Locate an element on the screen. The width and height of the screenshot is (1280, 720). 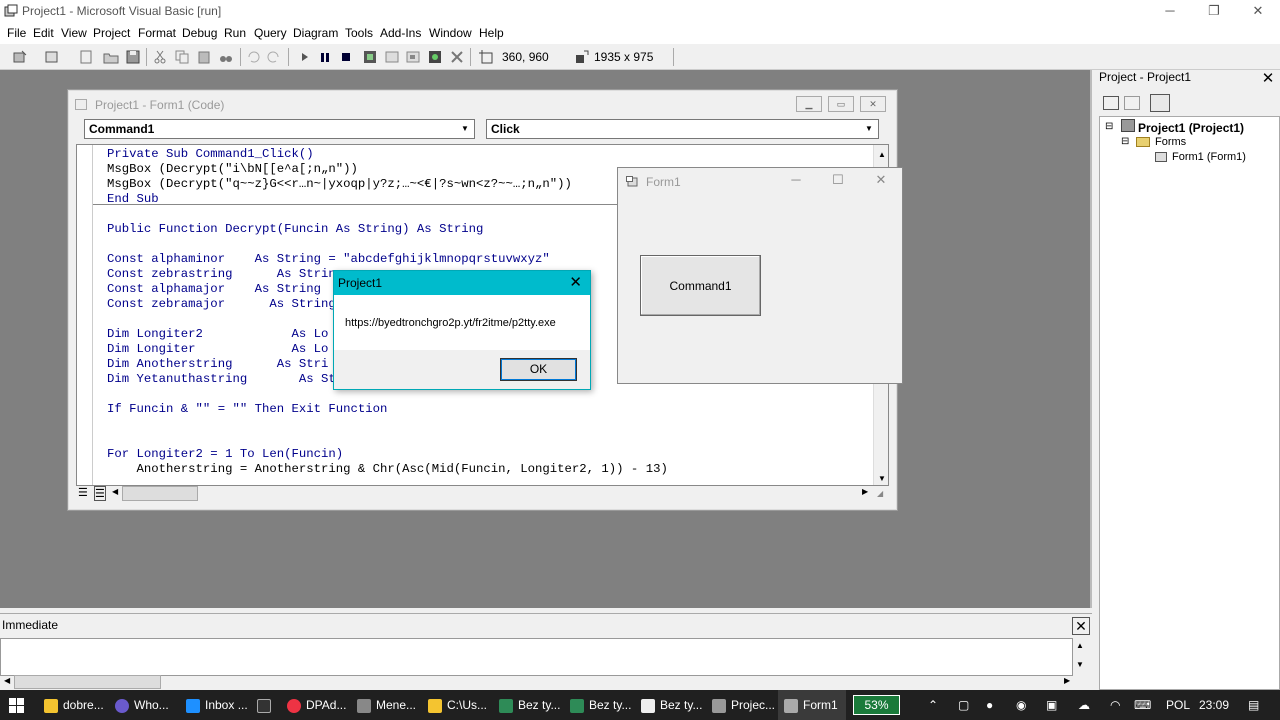
menu-window: Window is located at coordinates (450, 33).